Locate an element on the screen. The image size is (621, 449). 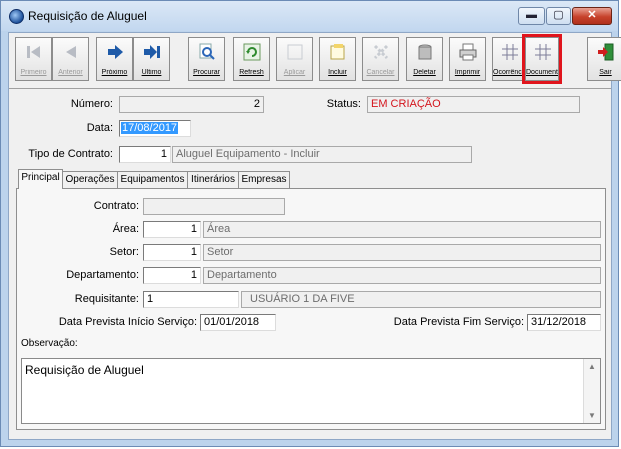
toolbar-button-imprimir: Imprimir is located at coordinates (467, 59).